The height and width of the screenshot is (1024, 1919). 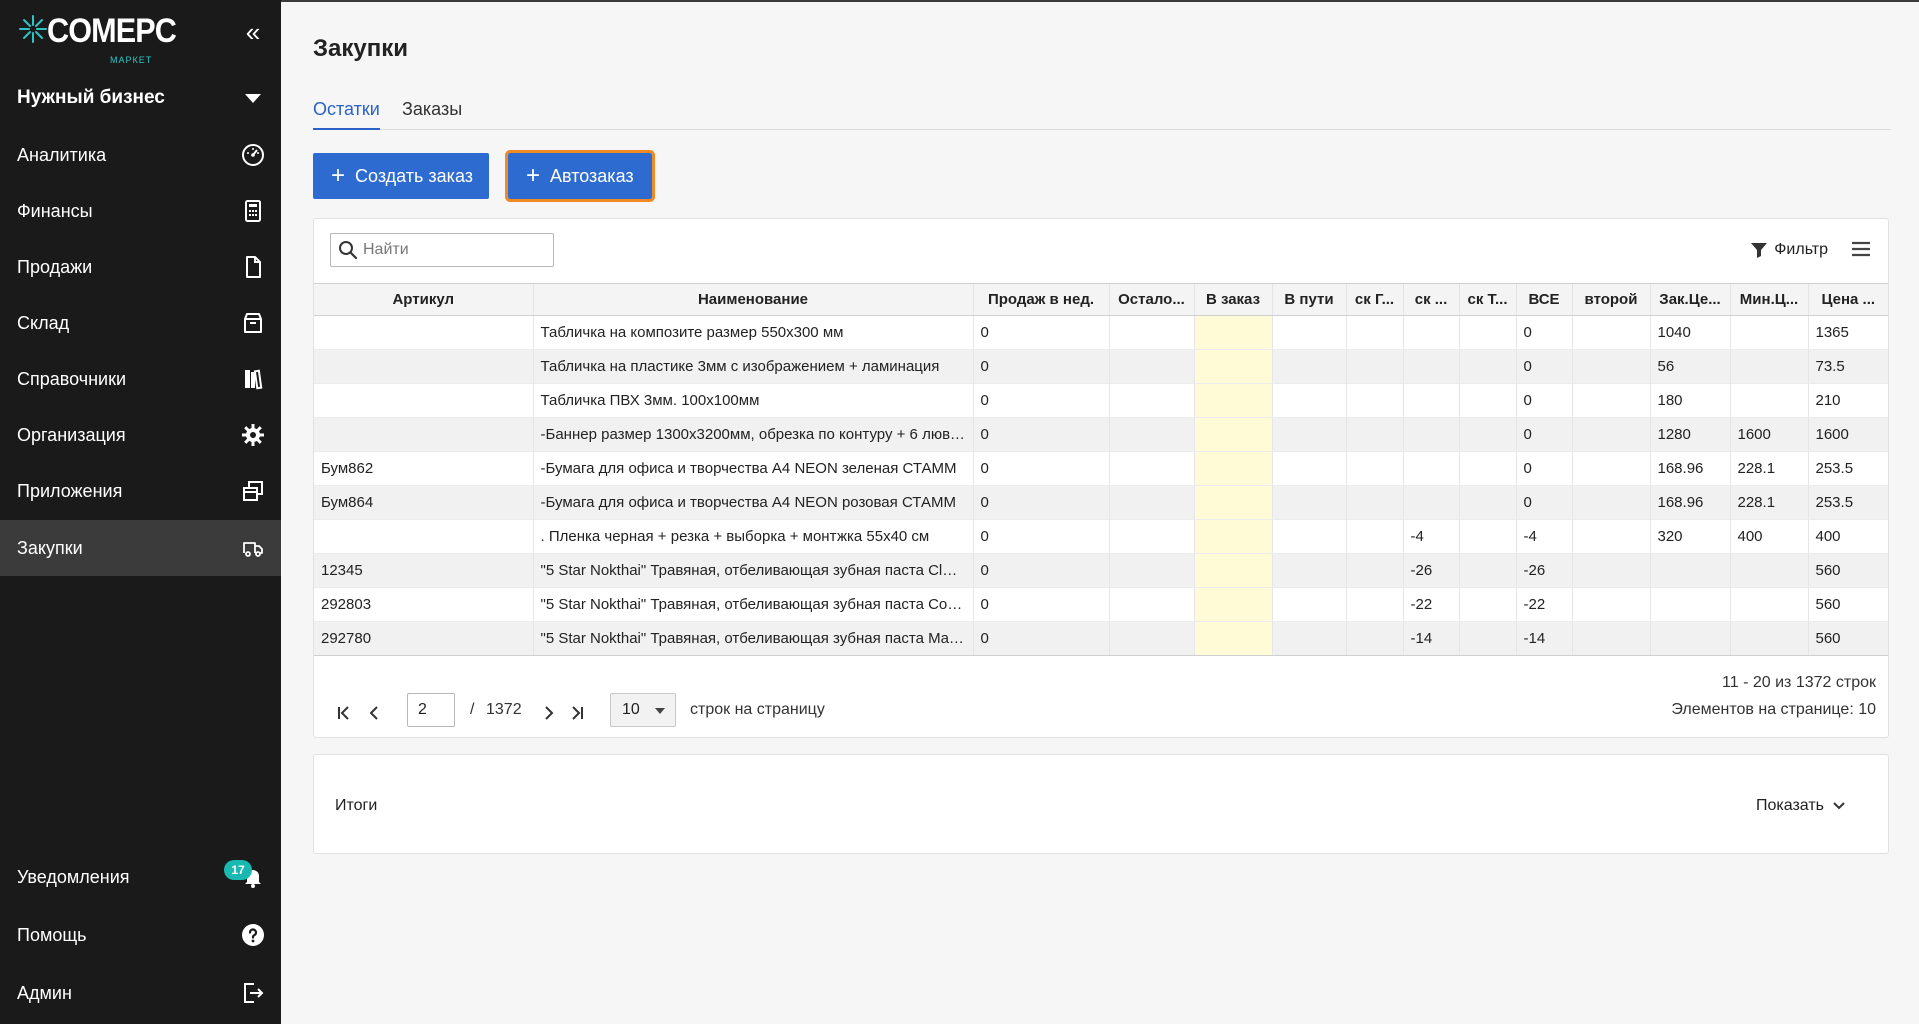 I want to click on filter-icon, so click(x=1759, y=250).